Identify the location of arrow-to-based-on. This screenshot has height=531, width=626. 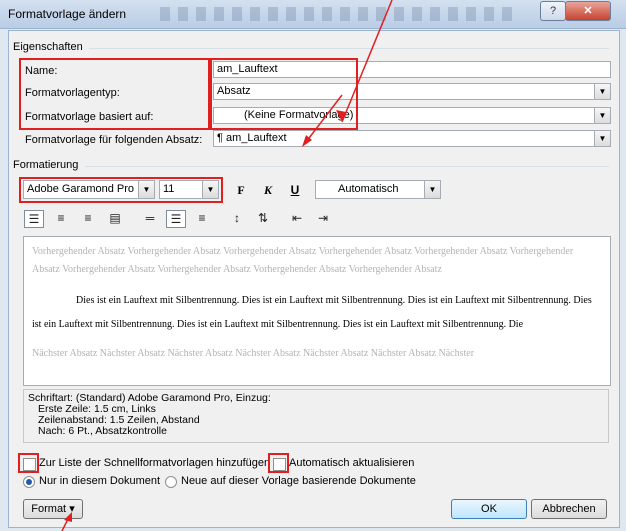
(367, 61).